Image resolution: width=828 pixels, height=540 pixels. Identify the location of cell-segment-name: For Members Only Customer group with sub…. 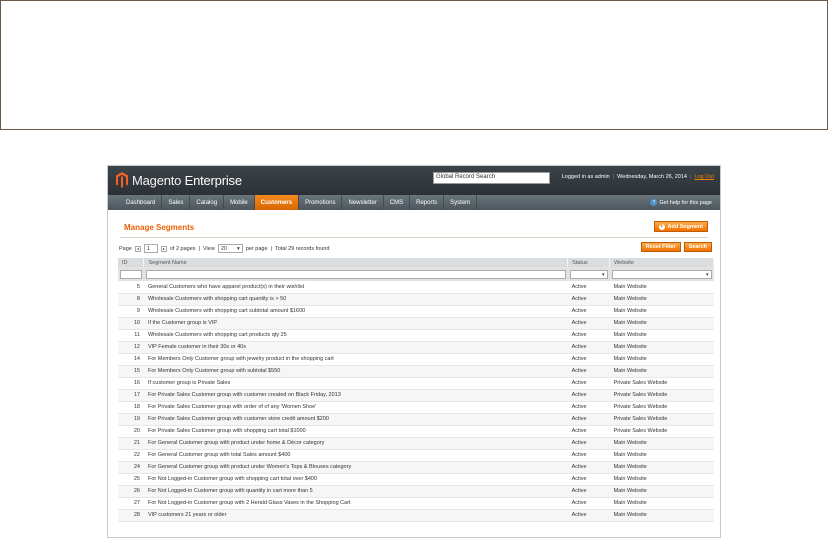
(355, 371).